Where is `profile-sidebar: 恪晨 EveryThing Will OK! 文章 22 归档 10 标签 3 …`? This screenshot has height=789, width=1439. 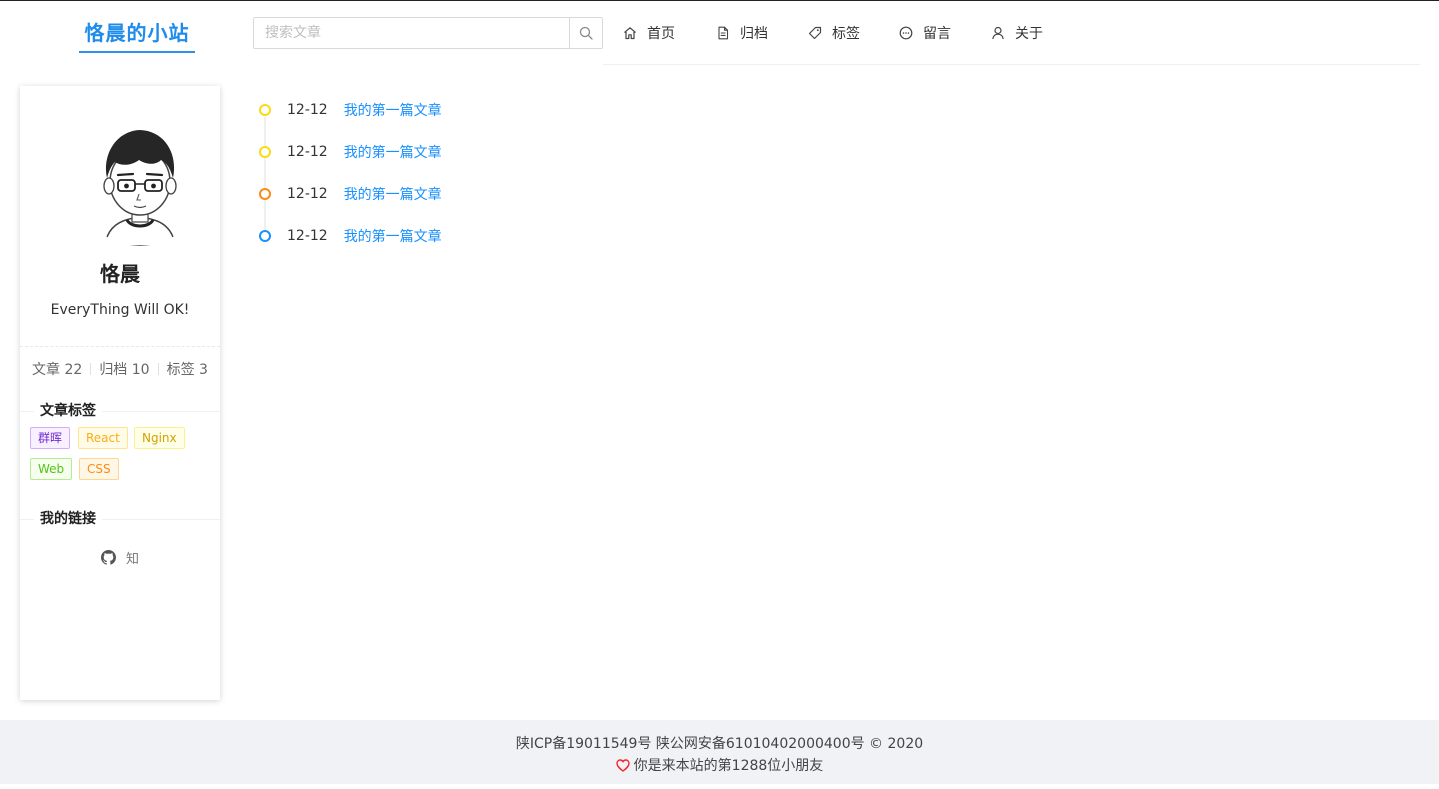 profile-sidebar: 恪晨 EveryThing Will OK! 文章 22 归档 10 标签 3 … is located at coordinates (120, 393).